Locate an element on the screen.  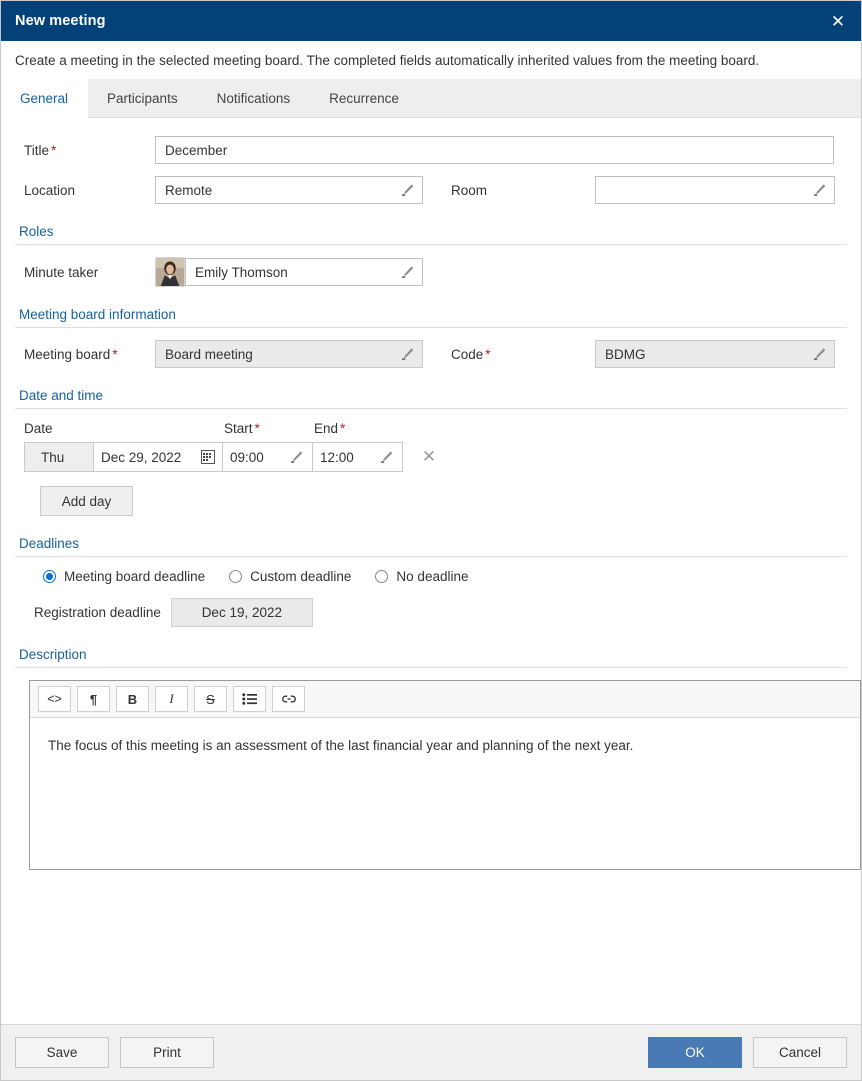
remove-day-icon: ✕ is located at coordinates (429, 457).